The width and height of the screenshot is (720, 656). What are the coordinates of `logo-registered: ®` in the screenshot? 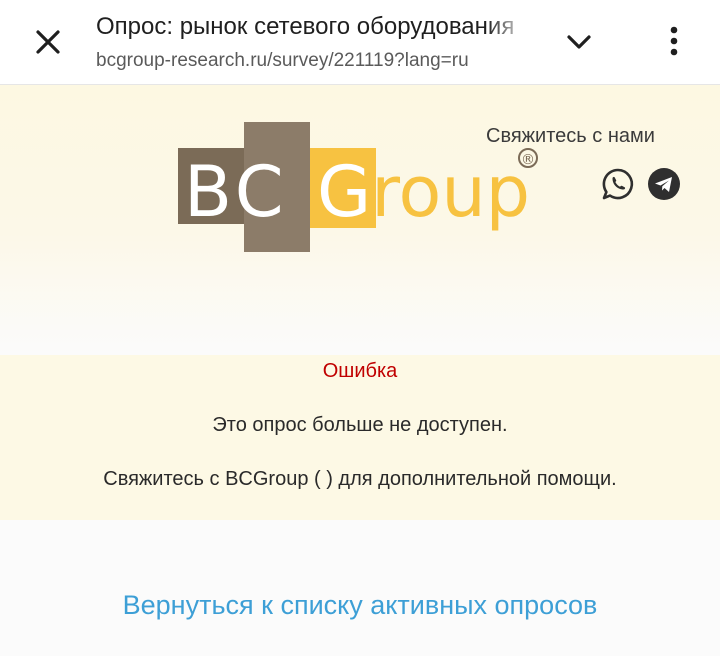 It's located at (528, 160).